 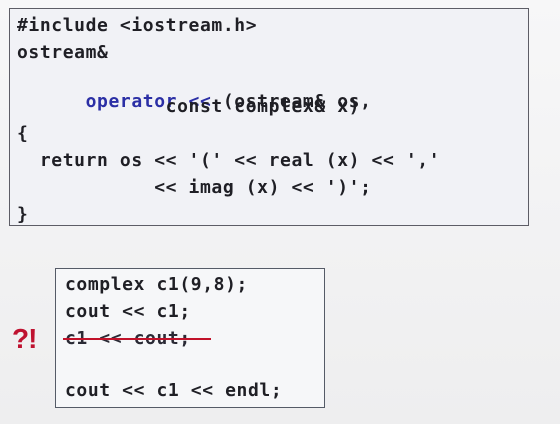 What do you see at coordinates (23, 214) in the screenshot?
I see `code-line-8: }` at bounding box center [23, 214].